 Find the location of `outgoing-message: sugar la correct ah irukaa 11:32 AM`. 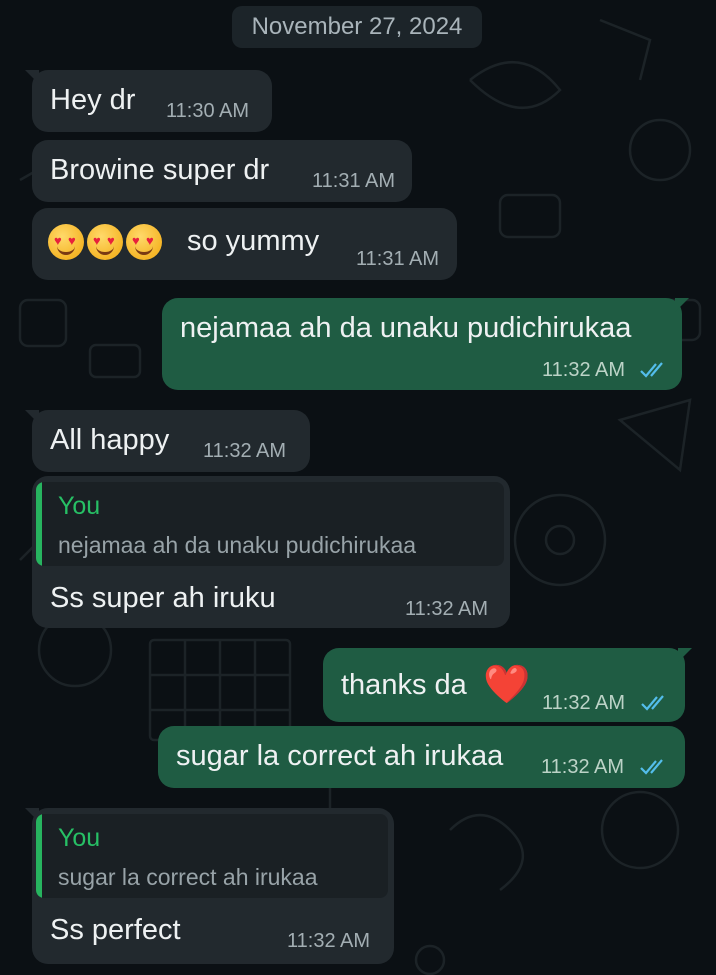

outgoing-message: sugar la correct ah irukaa 11:32 AM is located at coordinates (421, 757).